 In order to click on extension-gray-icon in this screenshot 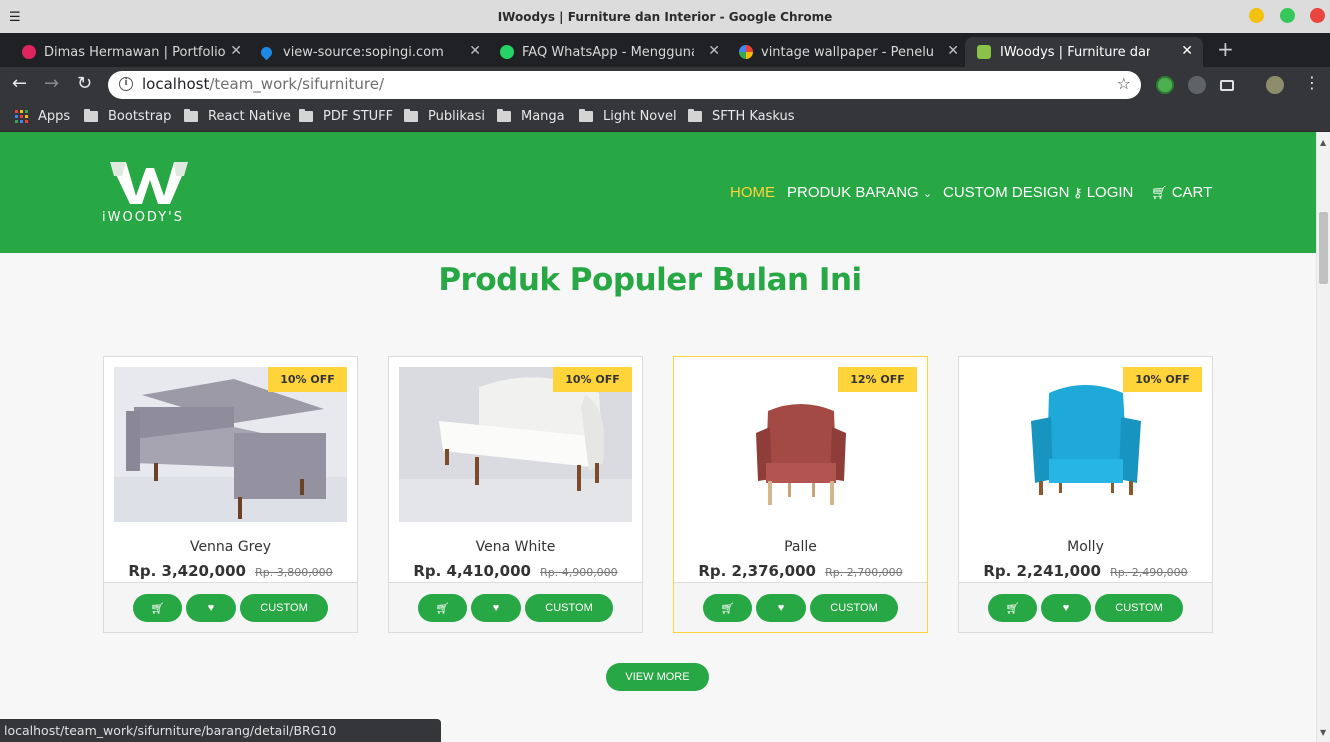, I will do `click(1197, 85)`.